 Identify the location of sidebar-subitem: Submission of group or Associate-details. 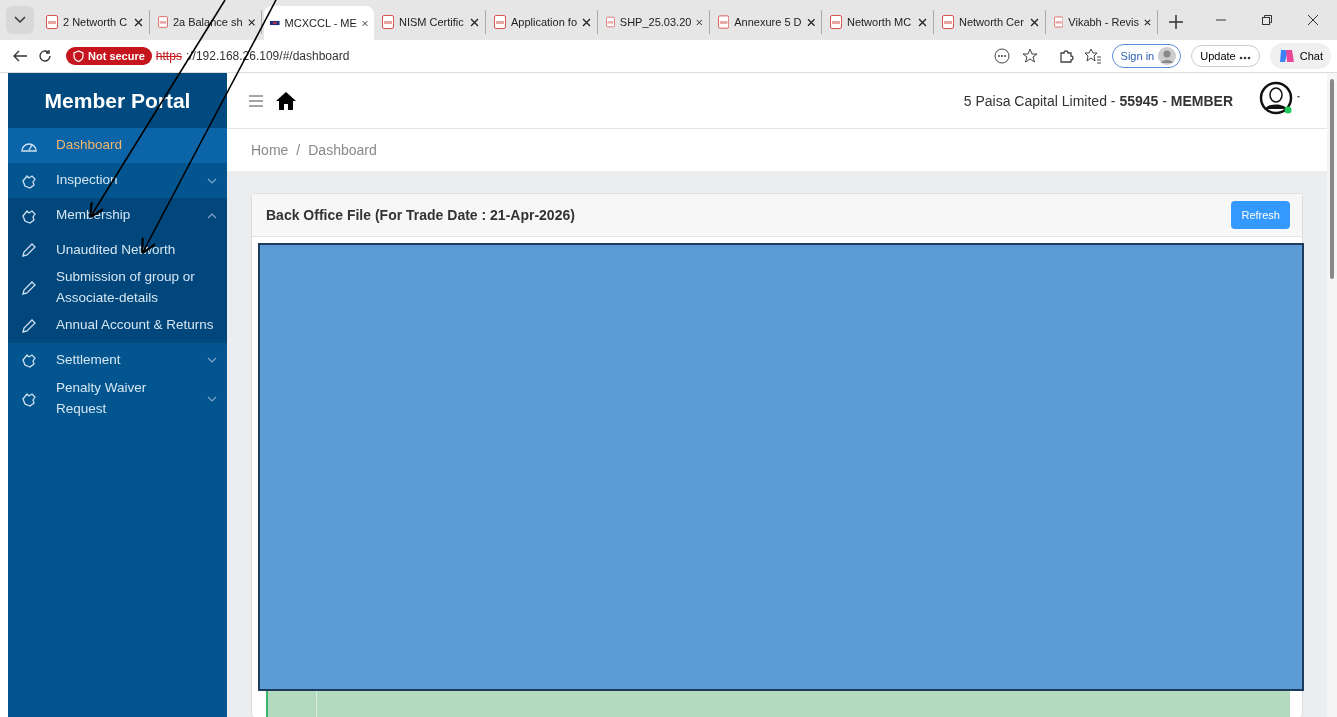
(117, 288).